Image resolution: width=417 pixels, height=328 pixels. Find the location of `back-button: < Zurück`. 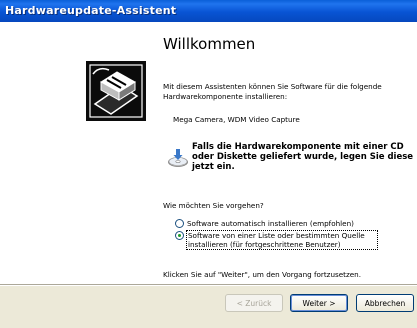

back-button: < Zurück is located at coordinates (254, 303).